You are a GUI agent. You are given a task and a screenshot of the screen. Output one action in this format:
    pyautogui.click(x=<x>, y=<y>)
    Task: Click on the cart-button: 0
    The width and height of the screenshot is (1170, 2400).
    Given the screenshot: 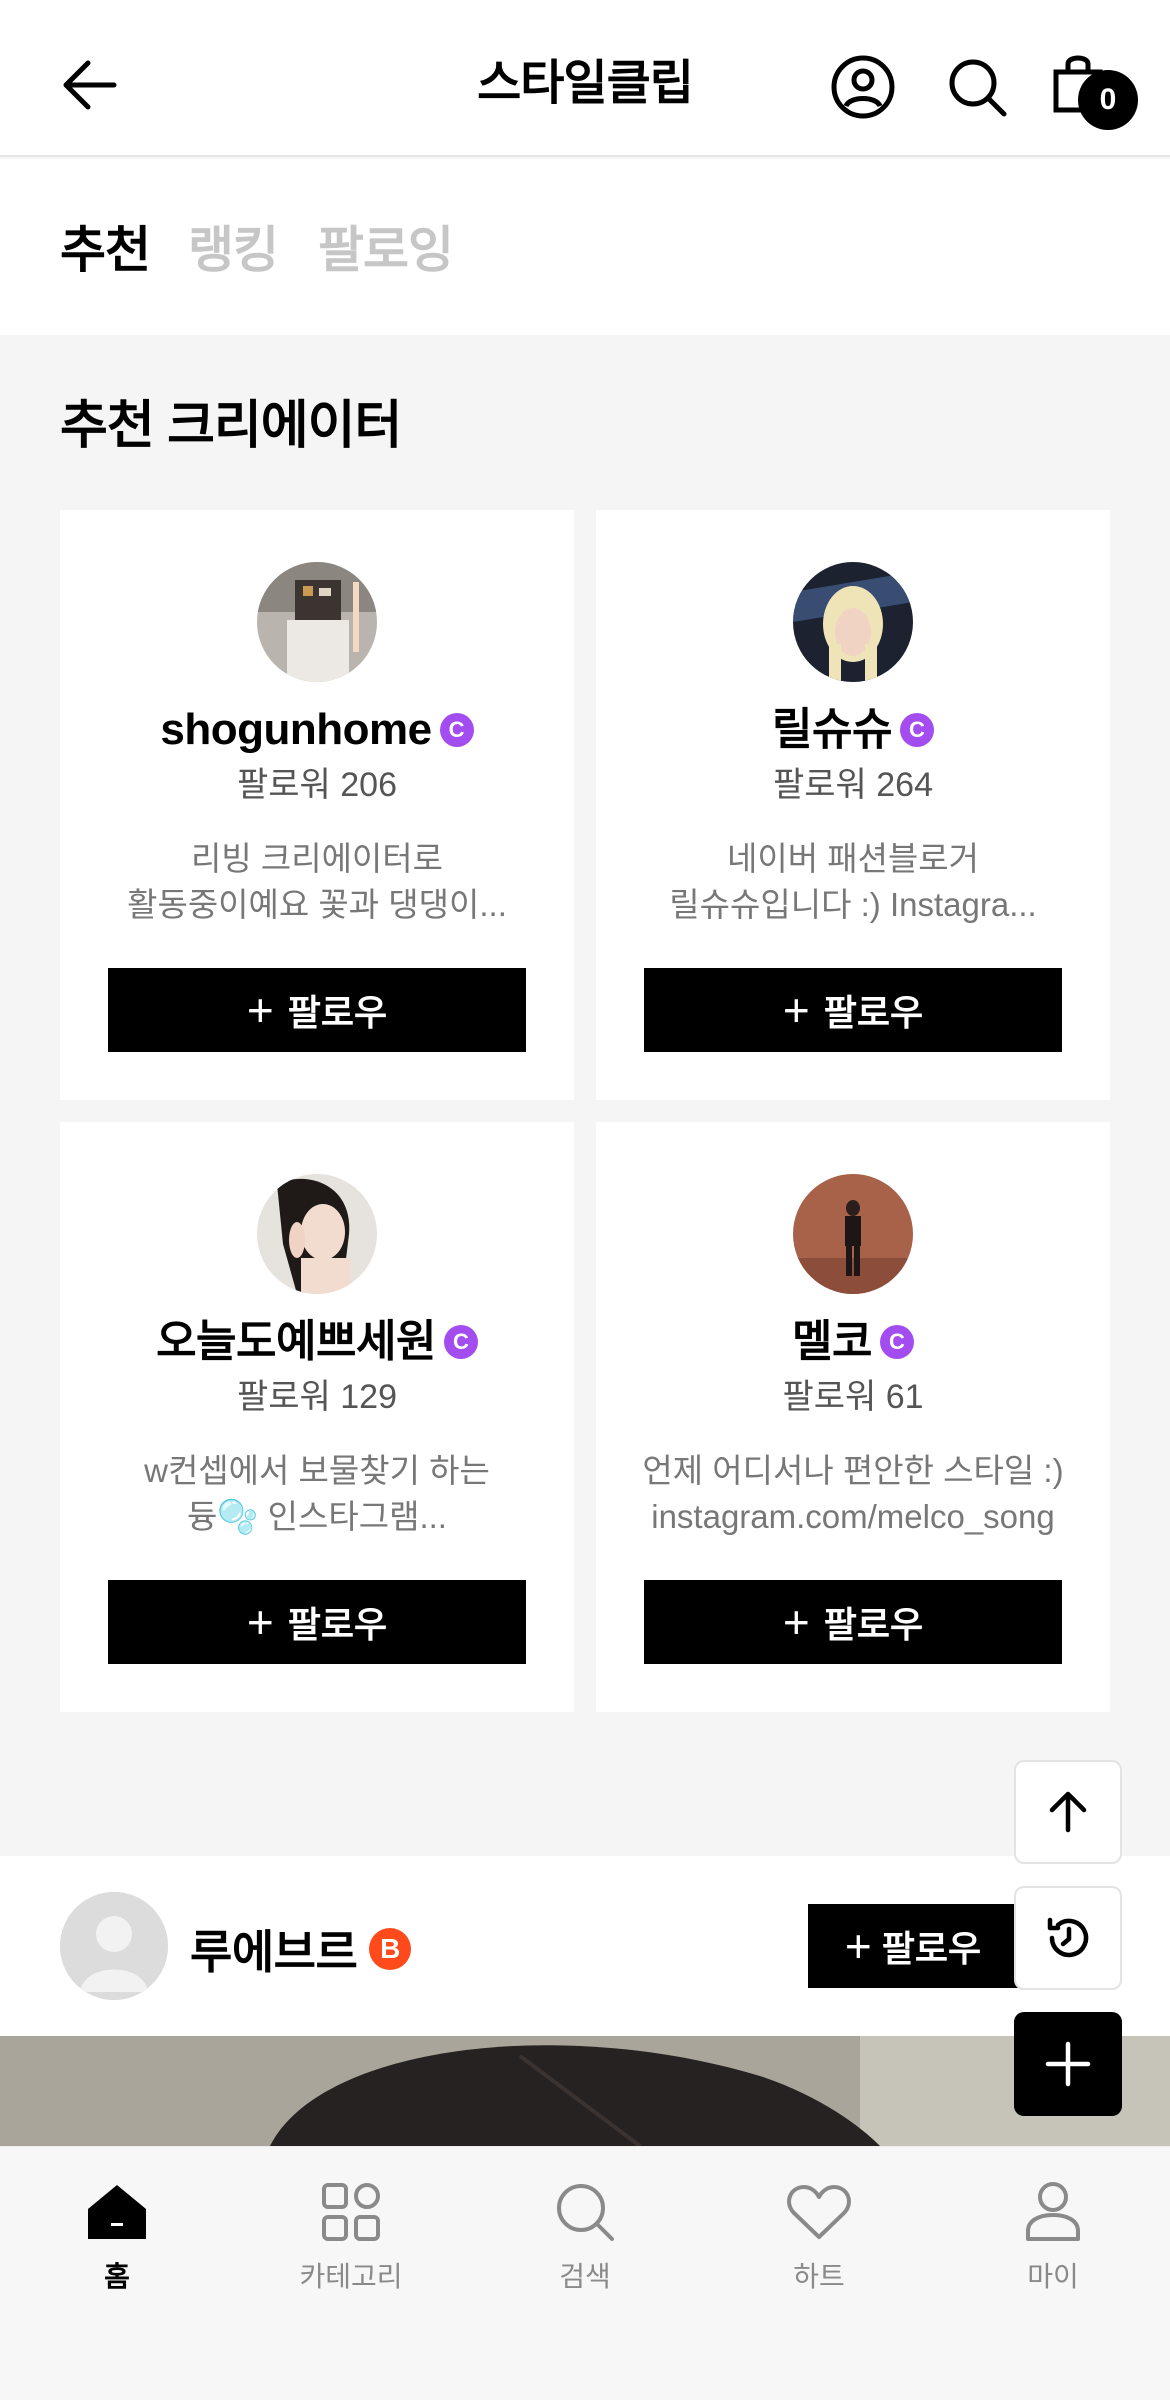 What is the action you would take?
    pyautogui.click(x=1092, y=95)
    